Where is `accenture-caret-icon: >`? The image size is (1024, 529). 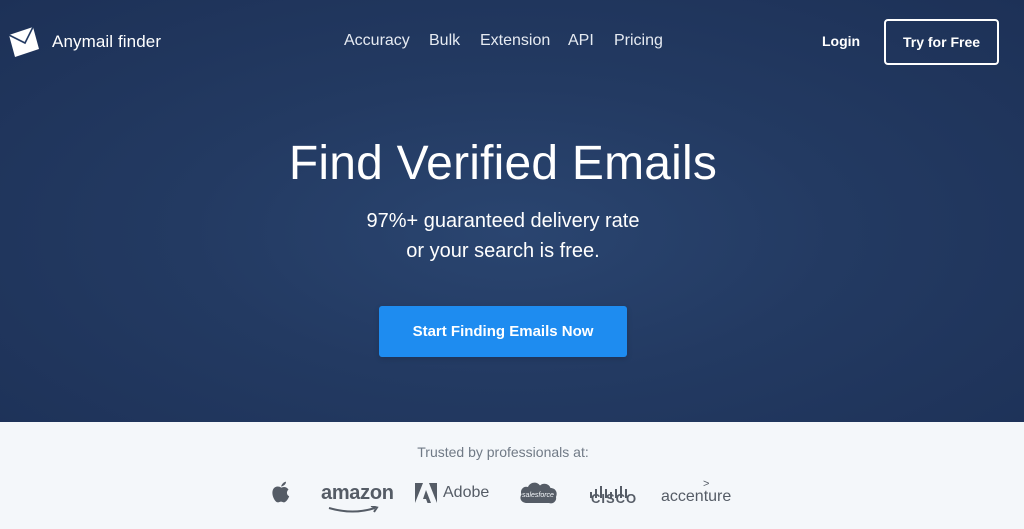 accenture-caret-icon: > is located at coordinates (706, 484).